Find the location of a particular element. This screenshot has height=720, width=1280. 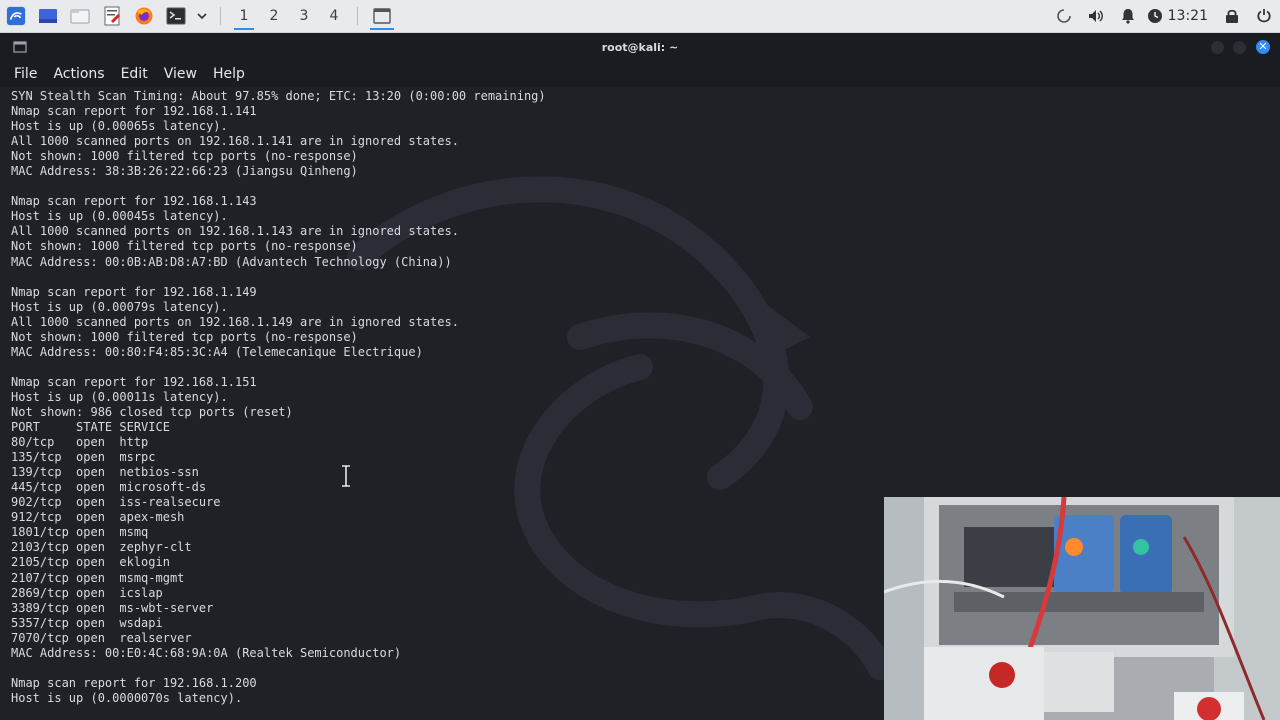

loading-icon is located at coordinates (1064, 16).